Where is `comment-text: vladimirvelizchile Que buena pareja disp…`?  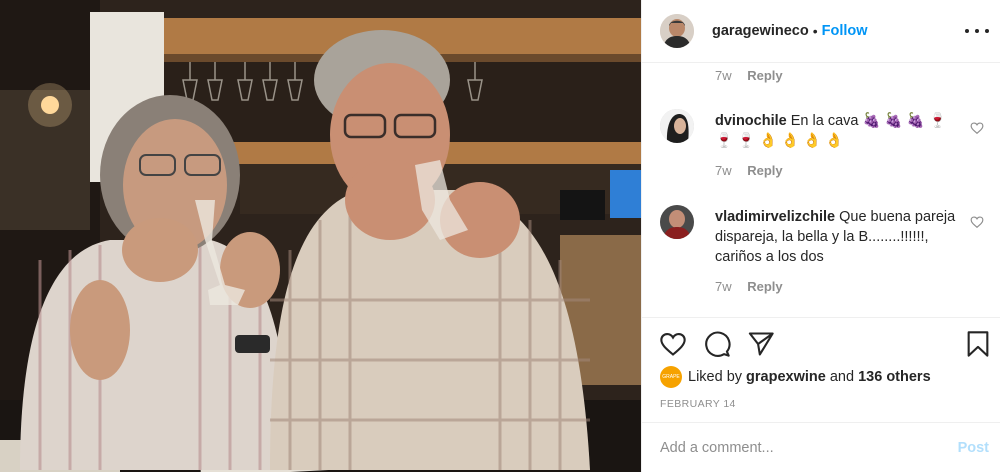 comment-text: vladimirvelizchile Que buena pareja disp… is located at coordinates (837, 237).